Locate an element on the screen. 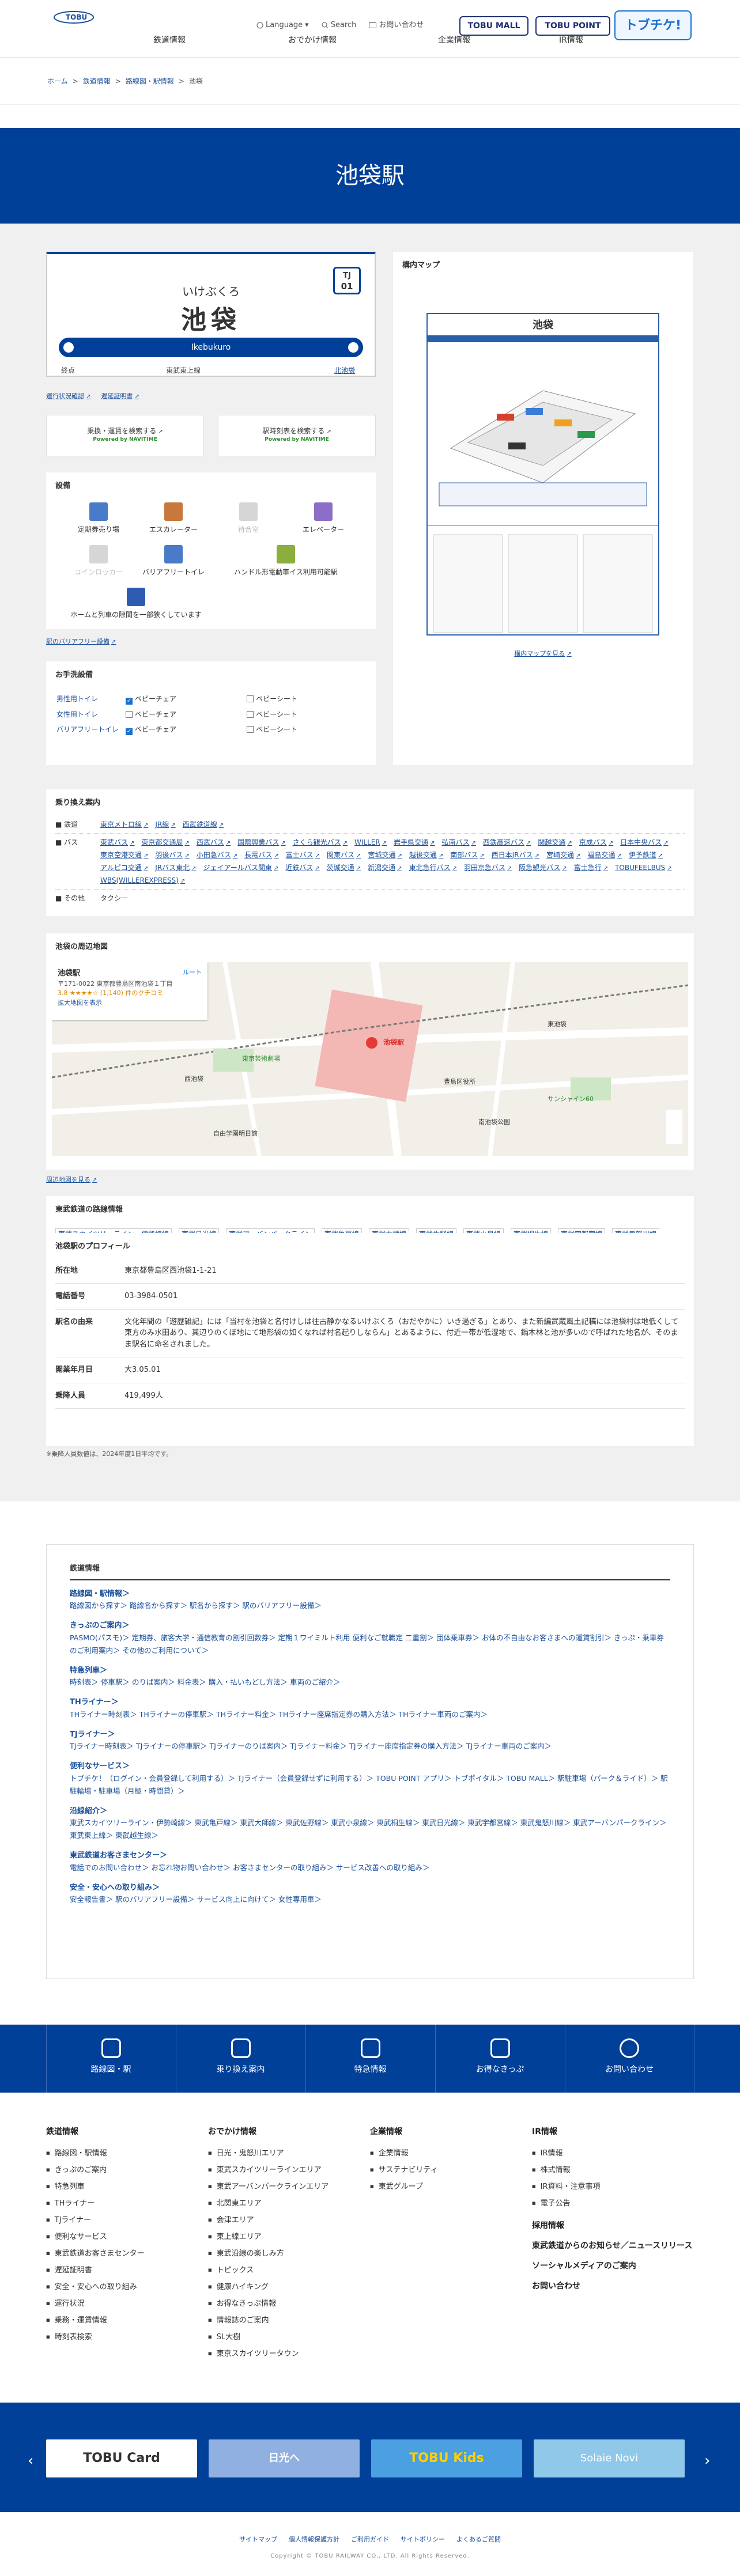 The image size is (740, 2576). gnav-outing: おでかけ情報 is located at coordinates (312, 41).